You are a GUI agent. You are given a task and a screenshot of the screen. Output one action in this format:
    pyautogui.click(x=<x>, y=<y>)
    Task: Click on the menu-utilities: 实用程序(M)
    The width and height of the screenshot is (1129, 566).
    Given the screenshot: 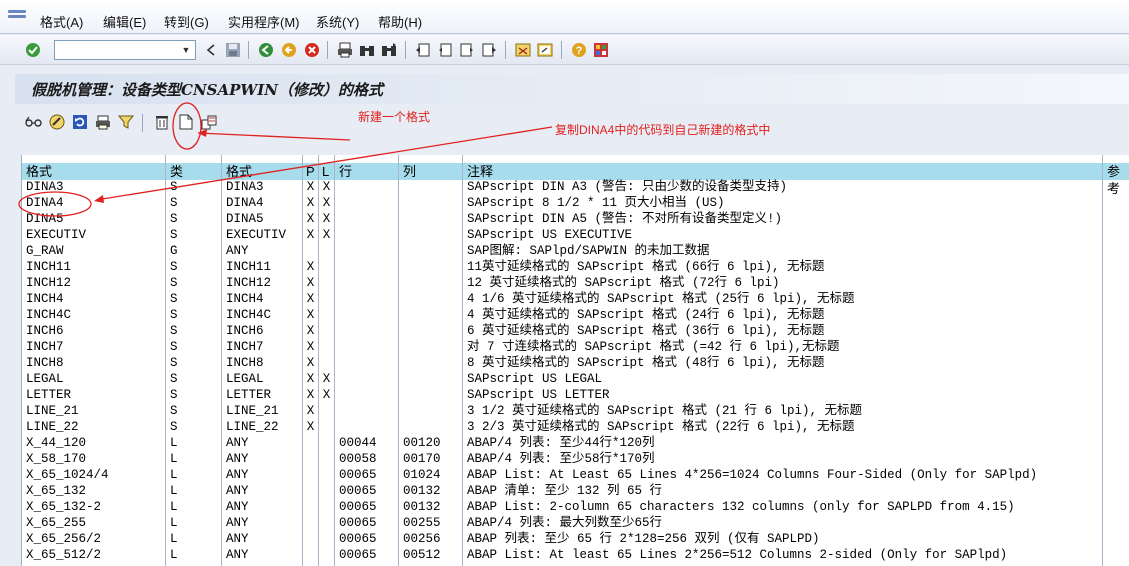 What is the action you would take?
    pyautogui.click(x=264, y=21)
    